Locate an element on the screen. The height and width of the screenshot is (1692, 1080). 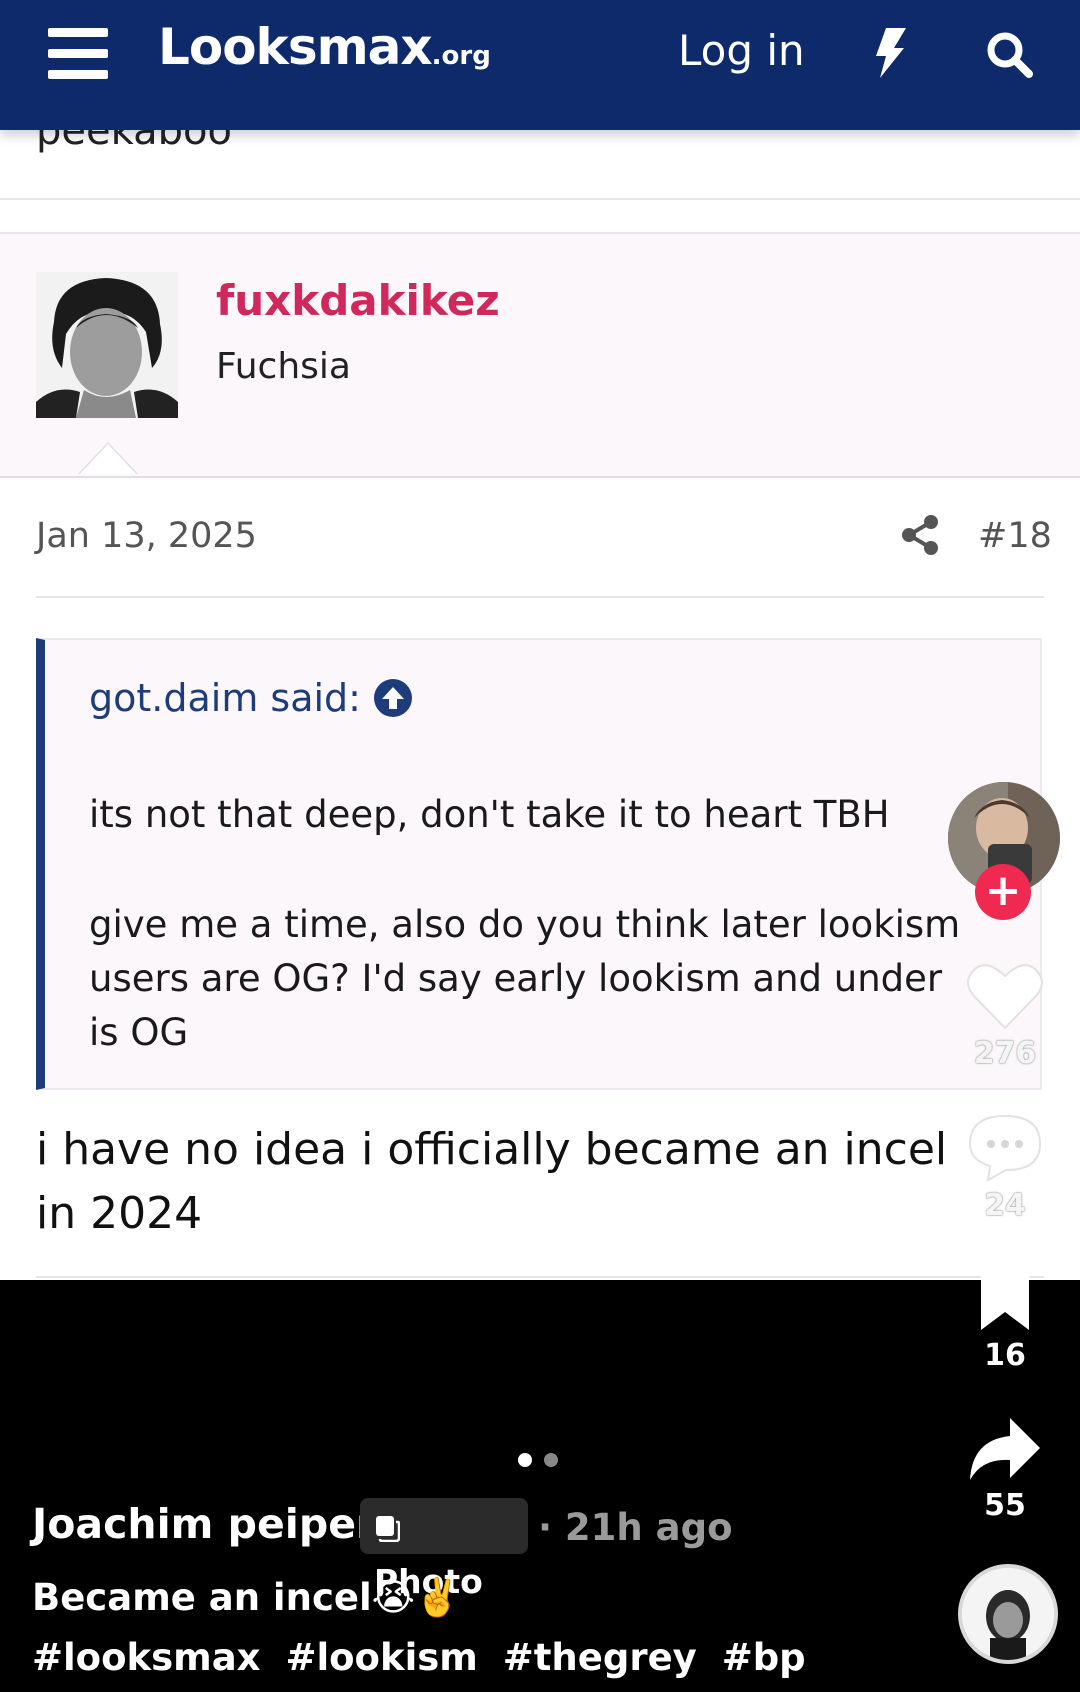
site-header: Looksmax.org Log in is located at coordinates (540, 65).